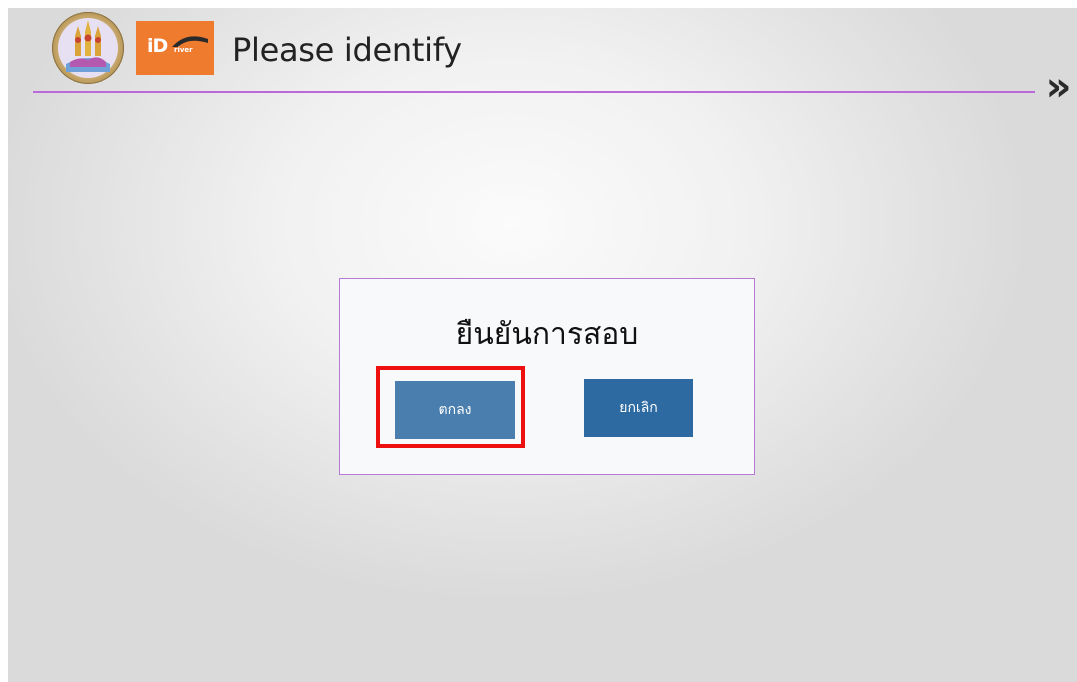 Image resolution: width=1077 pixels, height=682 pixels. I want to click on header-divider, so click(534, 92).